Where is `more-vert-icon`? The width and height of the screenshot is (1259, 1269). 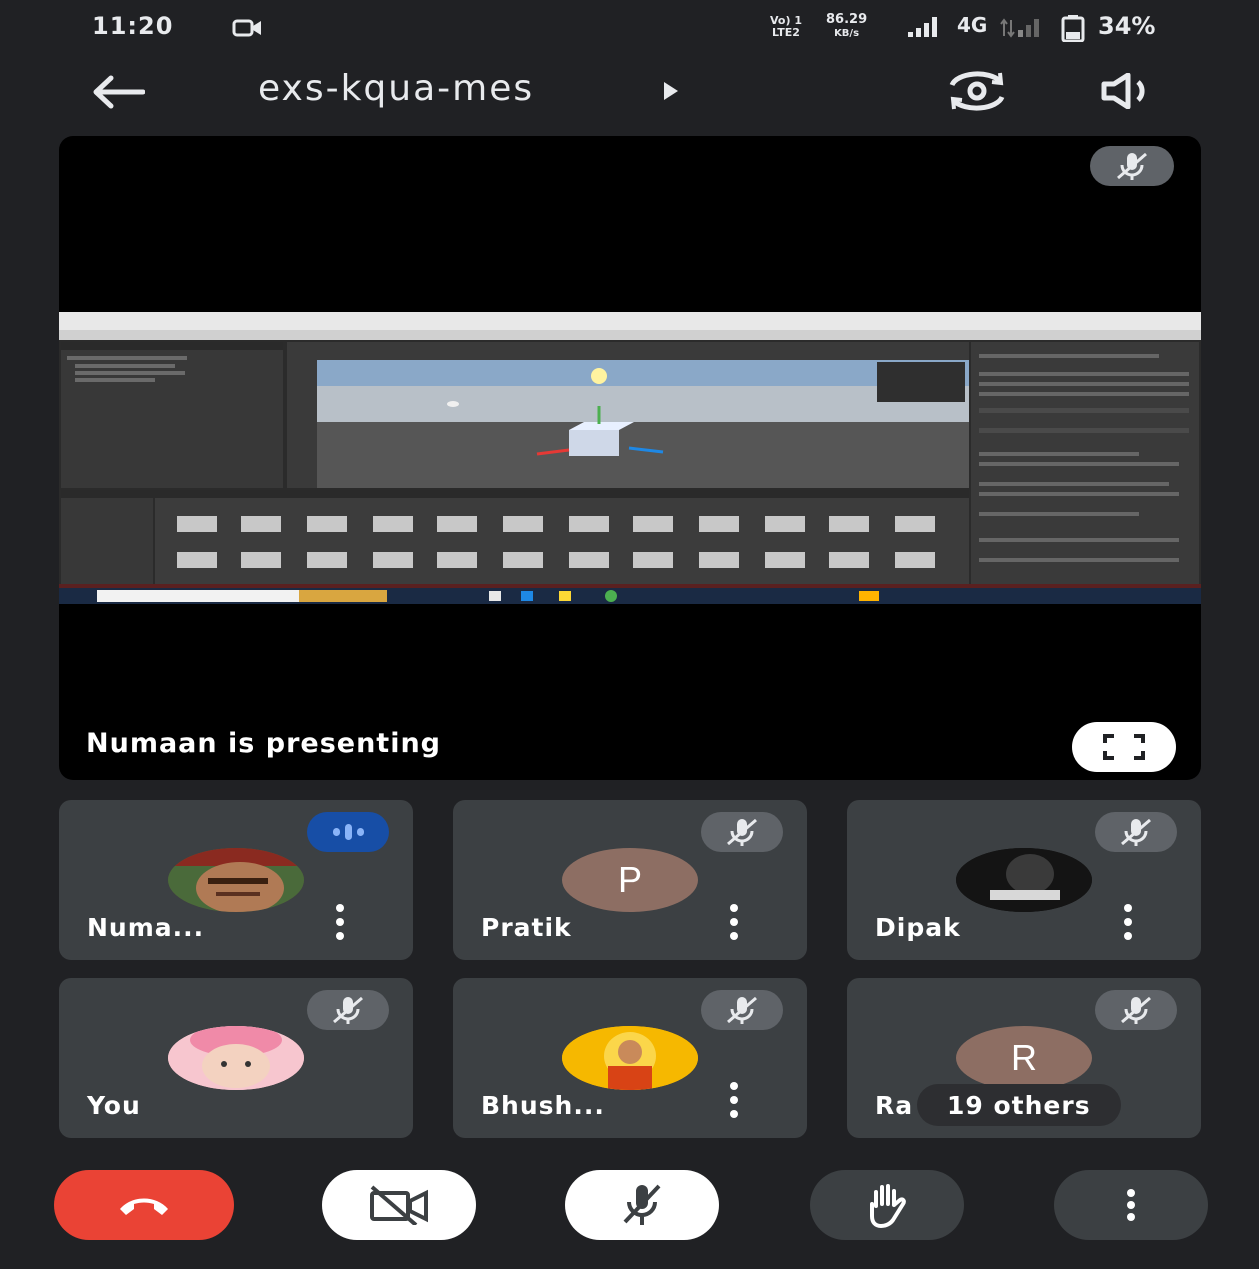
more-vert-icon is located at coordinates (1131, 1205).